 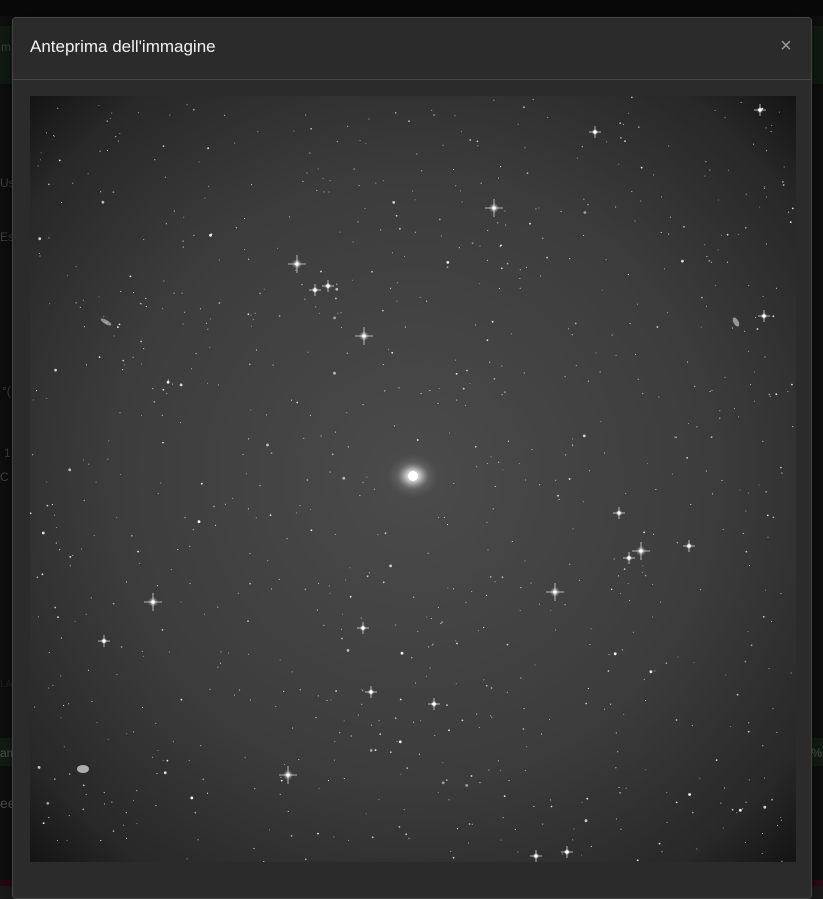 I want to click on close-button: ×, so click(x=786, y=46).